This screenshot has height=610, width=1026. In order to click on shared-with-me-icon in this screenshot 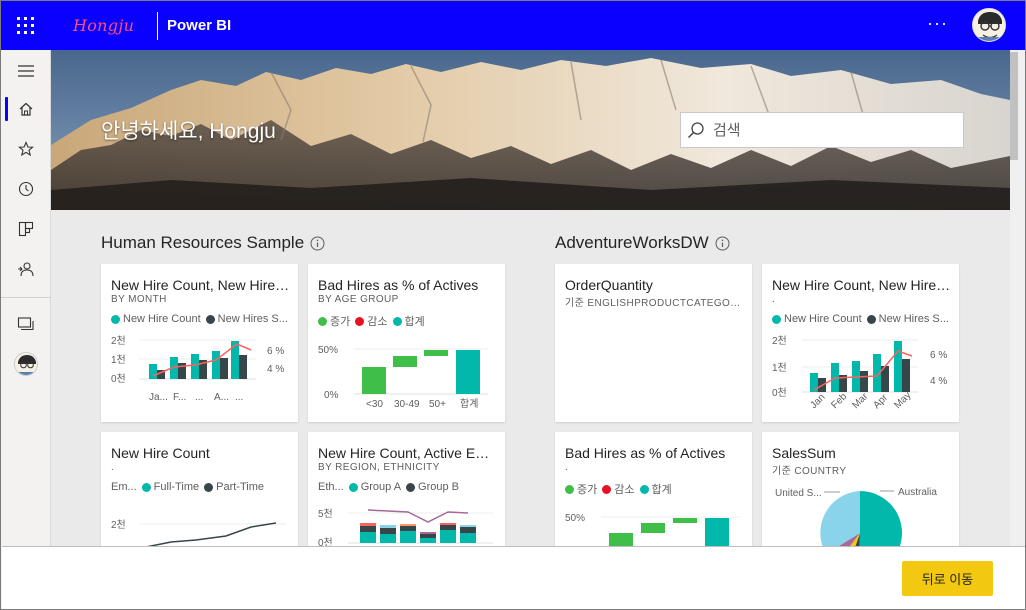, I will do `click(26, 269)`.